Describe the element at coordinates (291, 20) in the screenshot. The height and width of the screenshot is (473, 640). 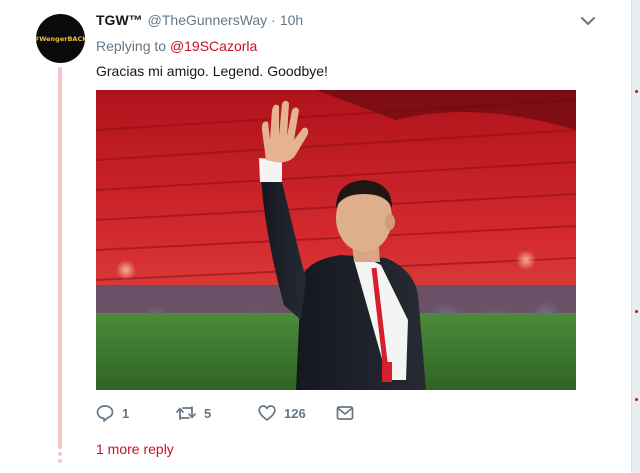
I see `timestamp: 10h` at that location.